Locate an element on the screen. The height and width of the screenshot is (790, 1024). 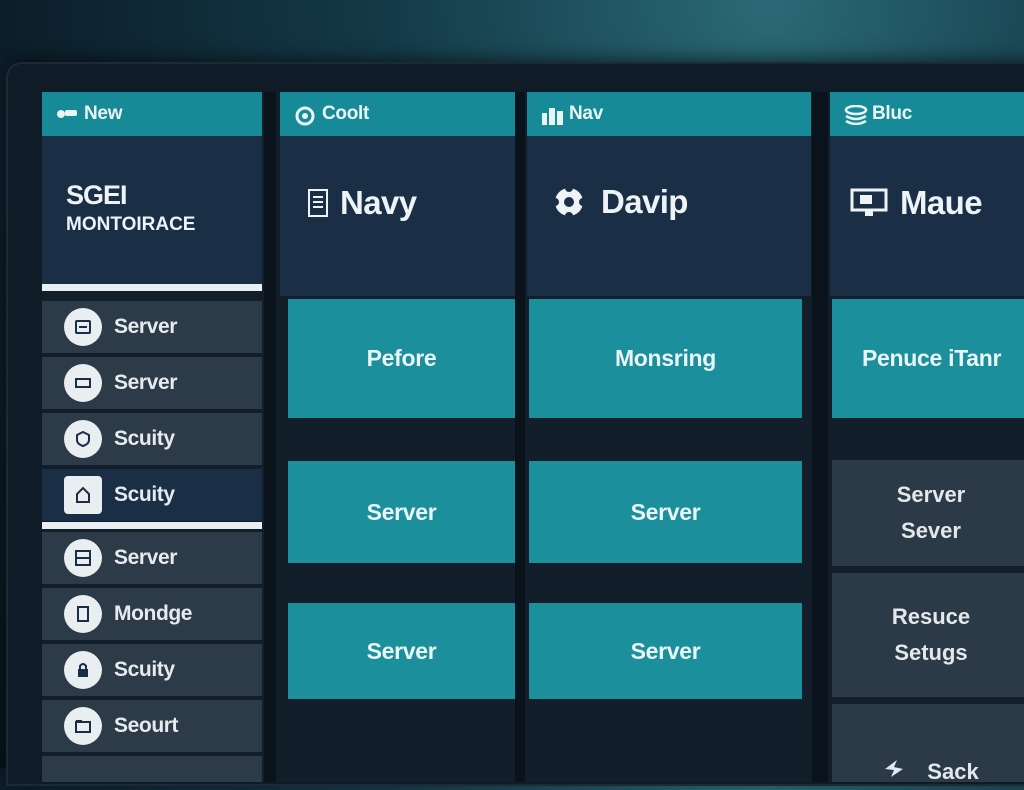
tile-line: Sack is located at coordinates (953, 771).